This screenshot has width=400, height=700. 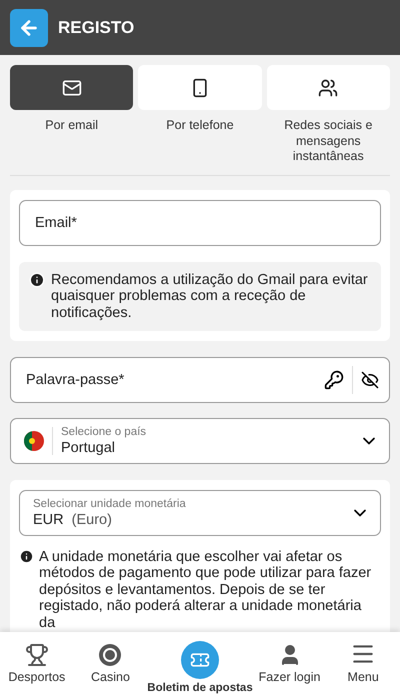 What do you see at coordinates (334, 380) in the screenshot?
I see `key-icon` at bounding box center [334, 380].